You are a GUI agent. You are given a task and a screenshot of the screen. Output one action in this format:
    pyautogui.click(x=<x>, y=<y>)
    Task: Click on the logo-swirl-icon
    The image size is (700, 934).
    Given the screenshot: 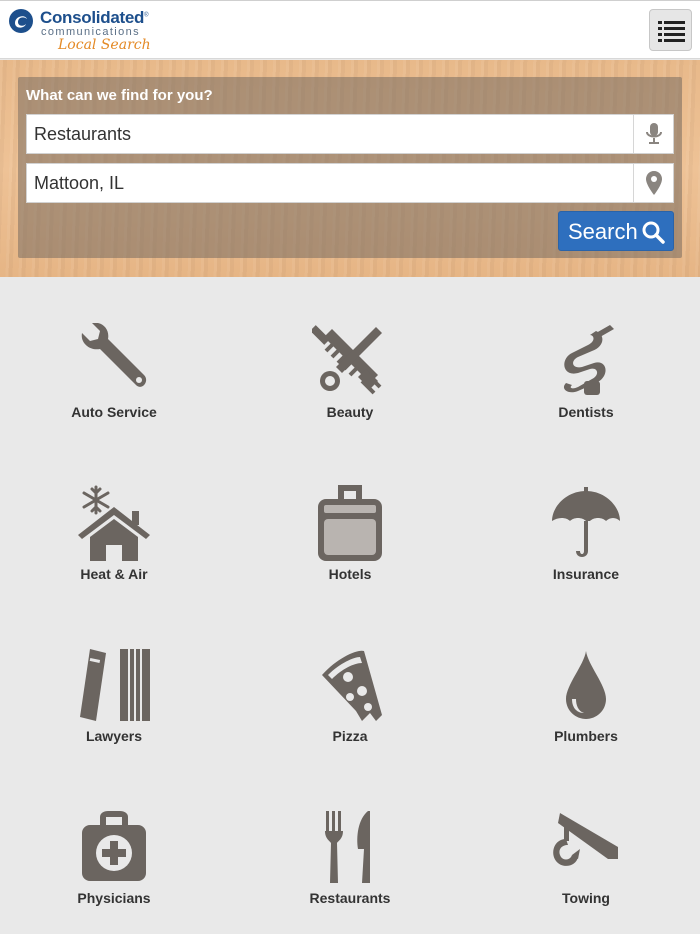 What is the action you would take?
    pyautogui.click(x=21, y=21)
    